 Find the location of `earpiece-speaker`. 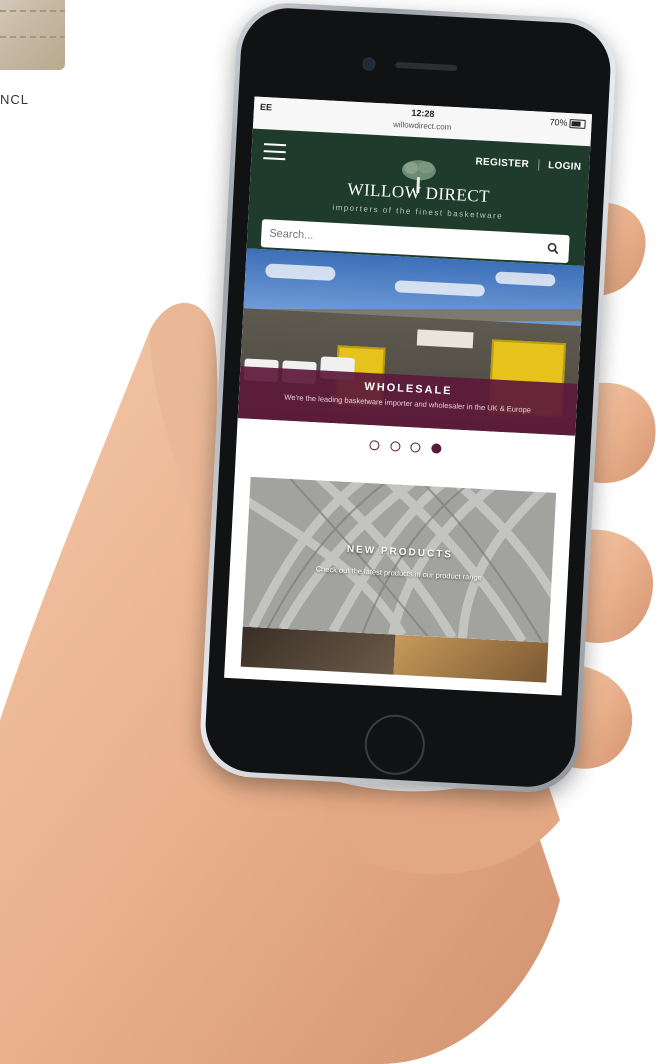

earpiece-speaker is located at coordinates (426, 66).